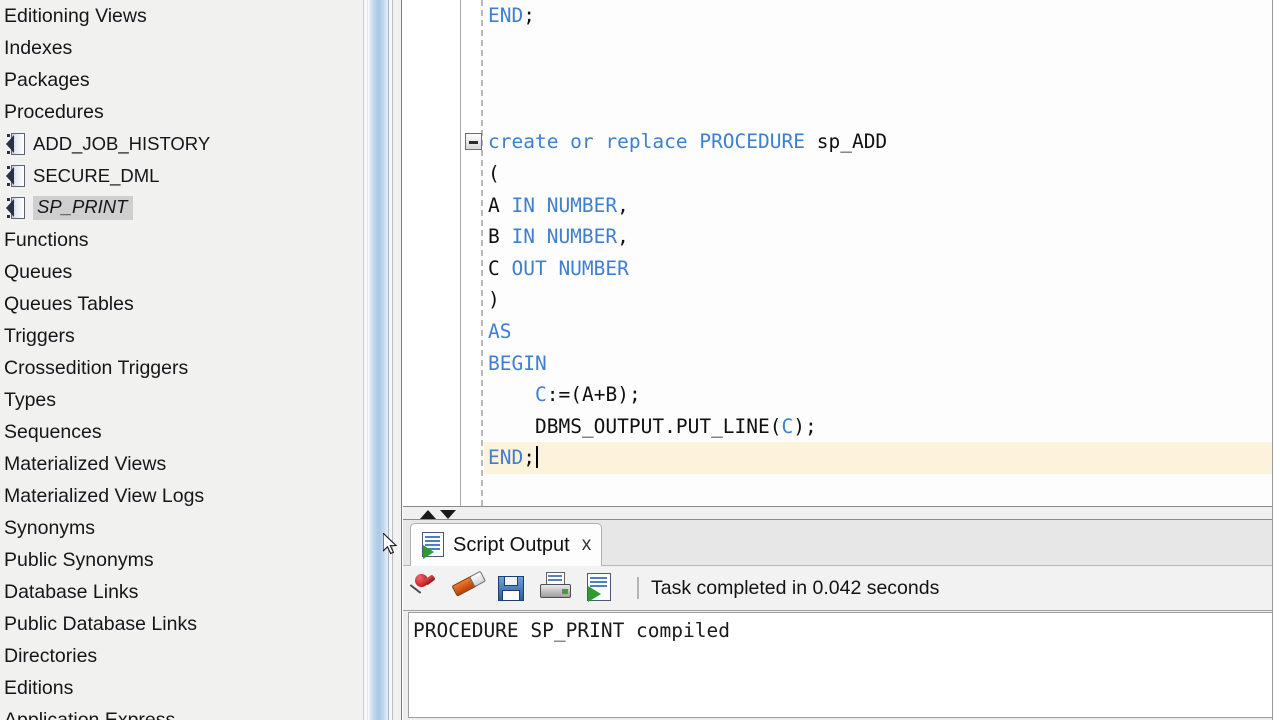  What do you see at coordinates (181, 176) in the screenshot?
I see `tree-item-secure-dml: SECURE_DML` at bounding box center [181, 176].